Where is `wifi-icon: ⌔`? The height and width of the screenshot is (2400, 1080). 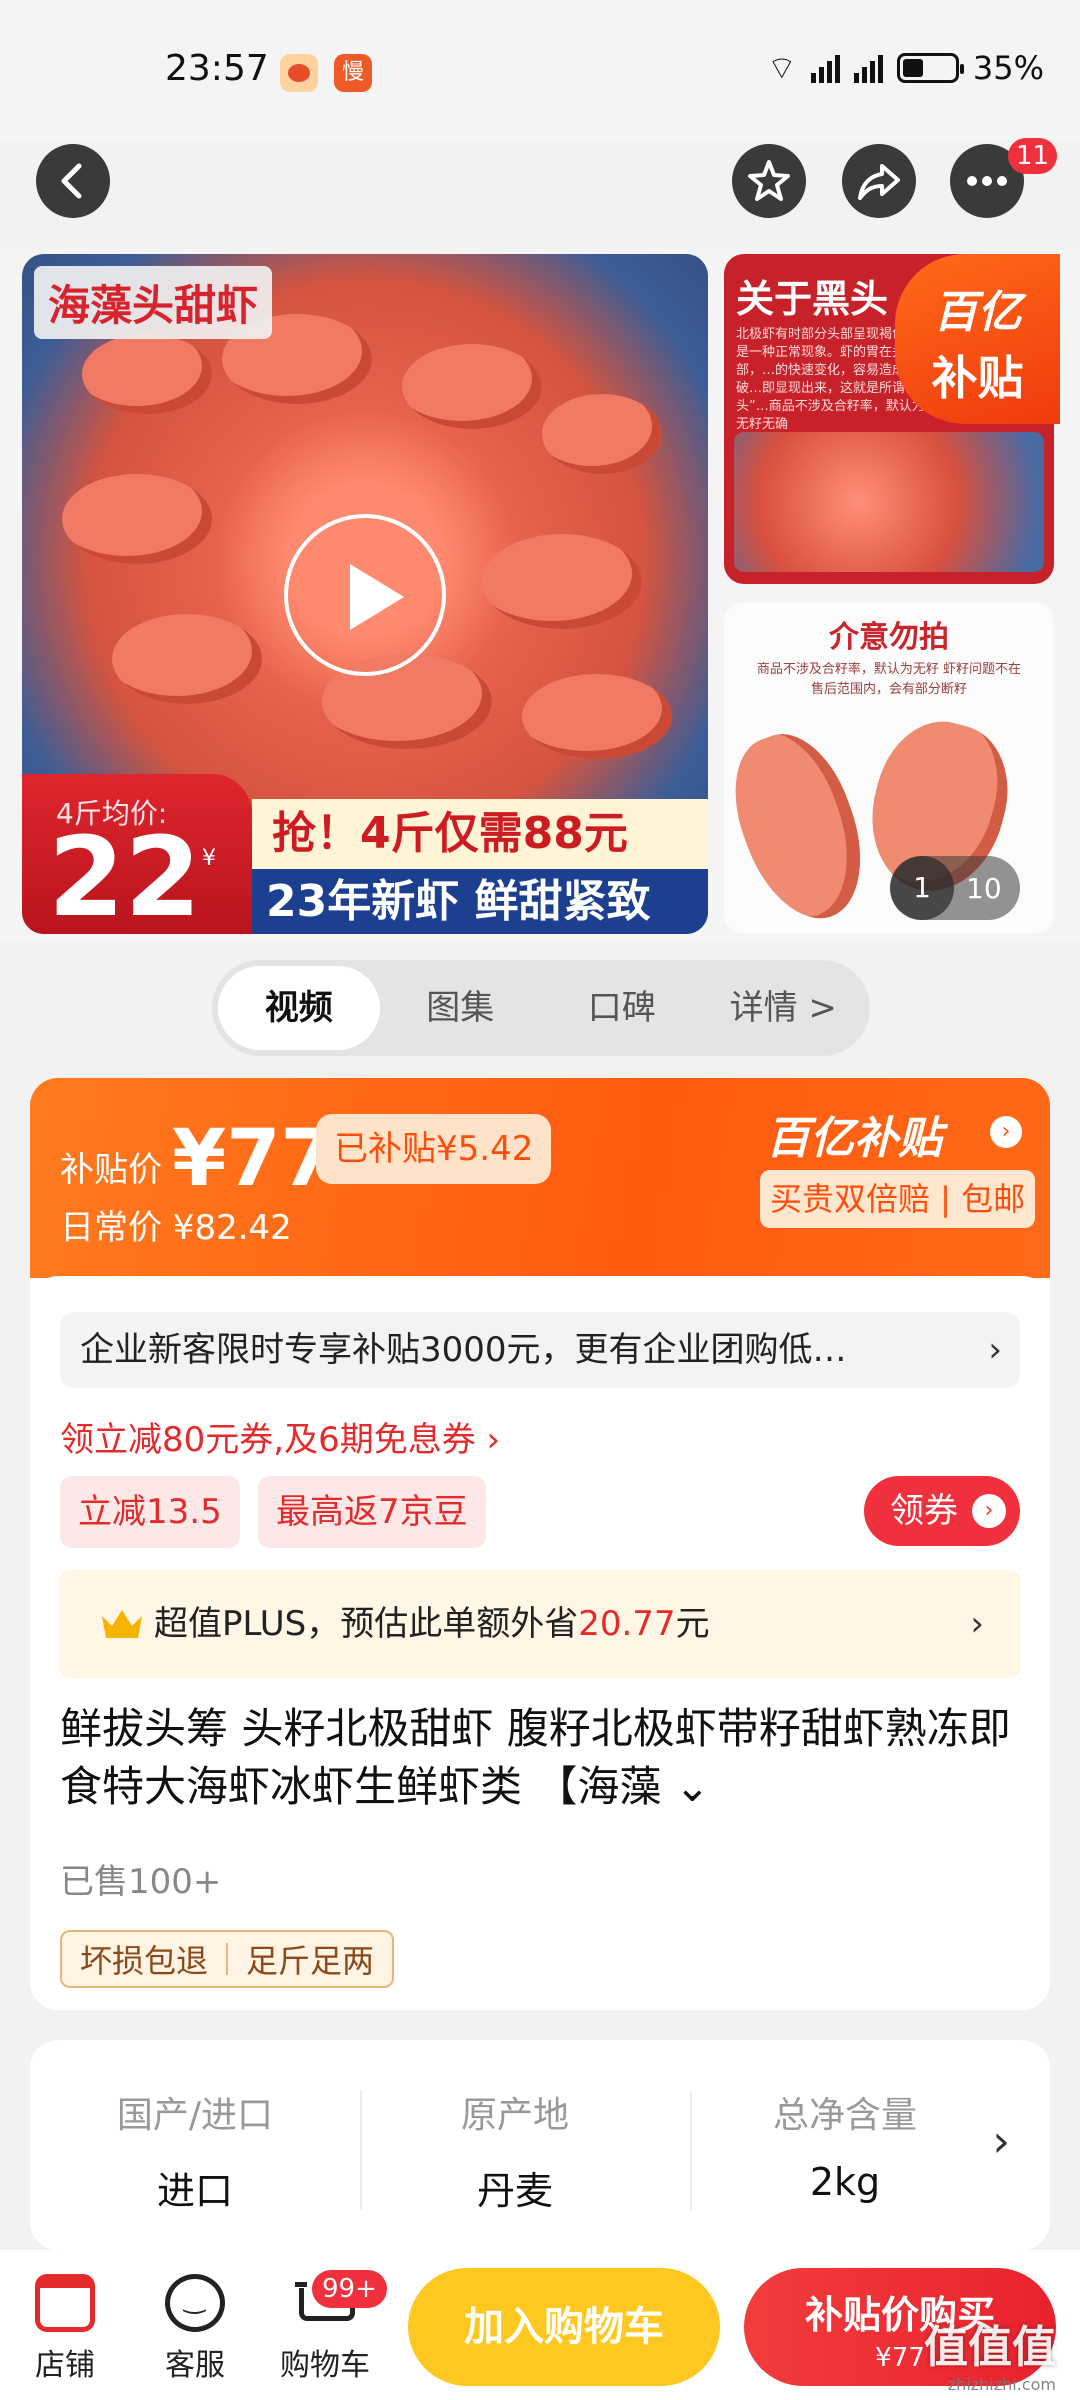 wifi-icon: ⌔ is located at coordinates (781, 68).